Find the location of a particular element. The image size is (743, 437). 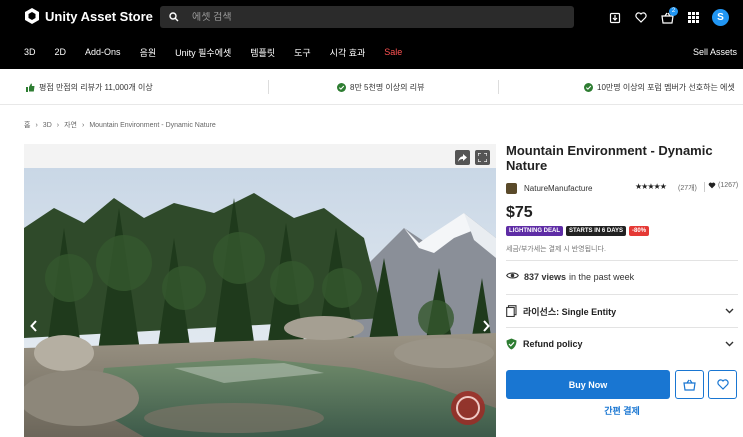

nav-item-essentials: Unity 필수에셋 is located at coordinates (203, 52).